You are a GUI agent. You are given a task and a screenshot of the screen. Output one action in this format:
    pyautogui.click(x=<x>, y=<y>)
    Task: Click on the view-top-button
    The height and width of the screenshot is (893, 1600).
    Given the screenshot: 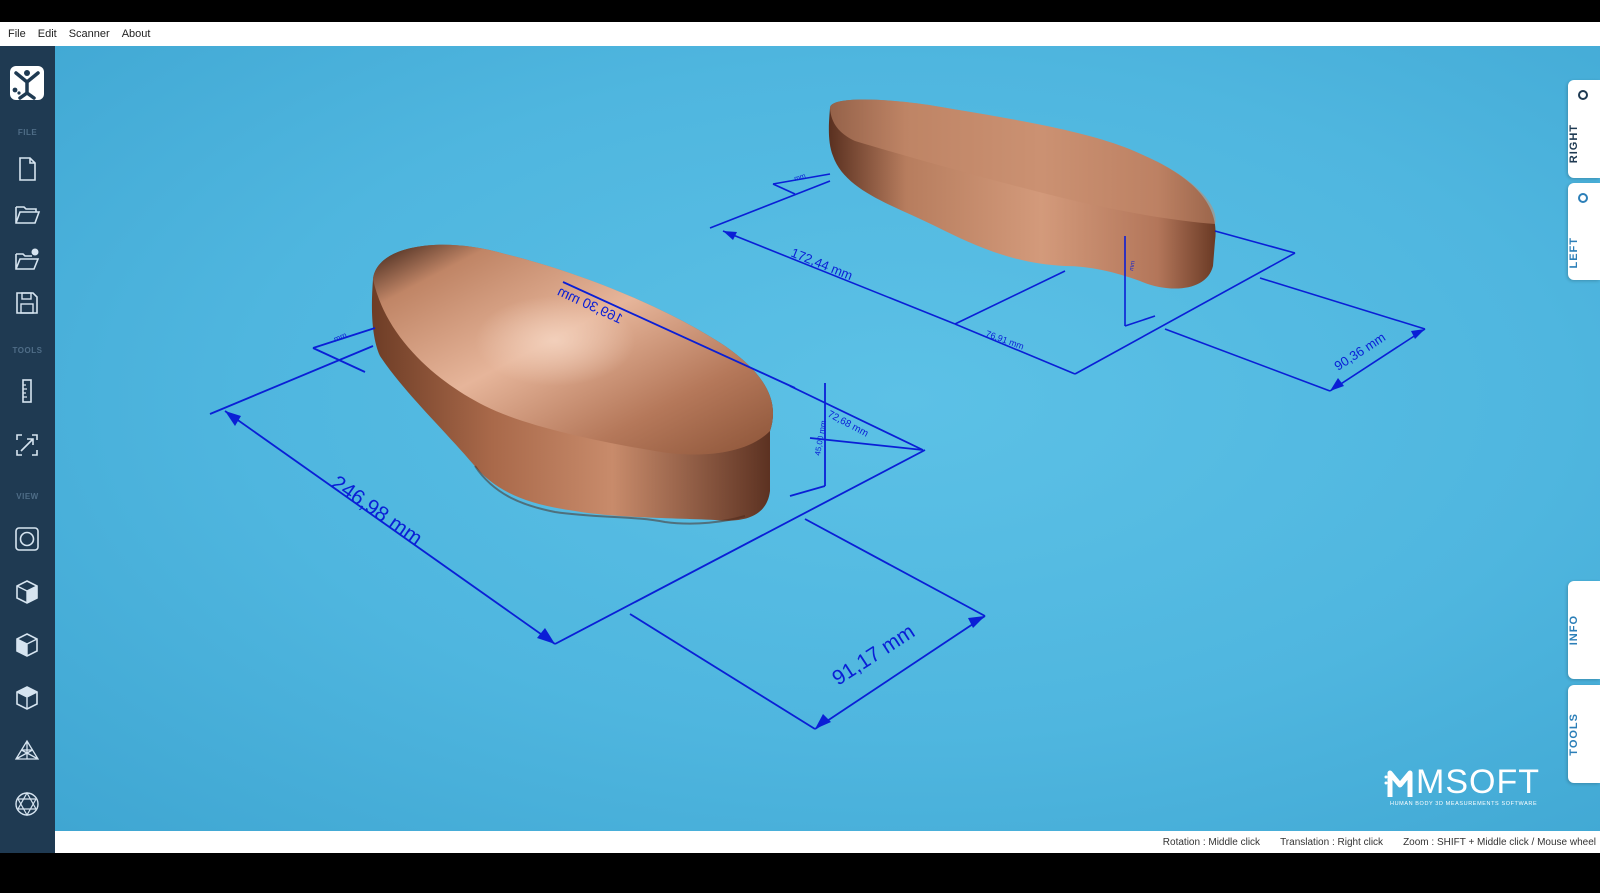 What is the action you would take?
    pyautogui.click(x=27, y=698)
    